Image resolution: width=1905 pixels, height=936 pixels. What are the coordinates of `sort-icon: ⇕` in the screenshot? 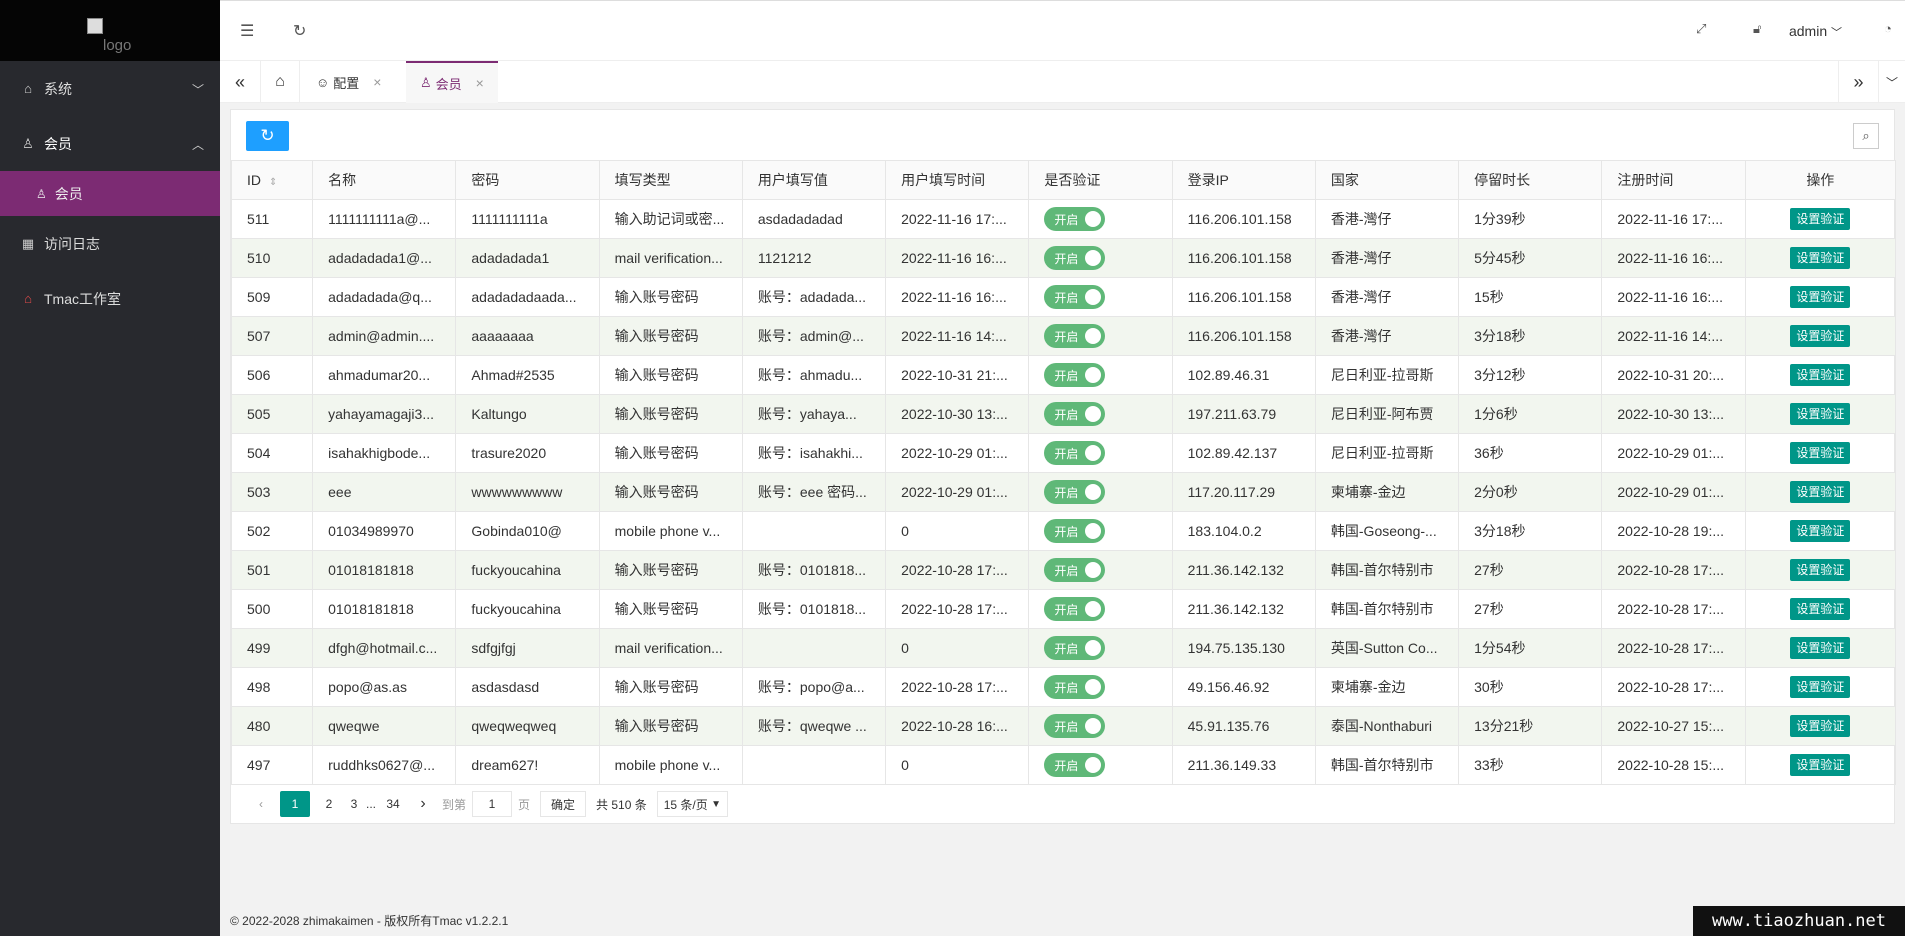 It's located at (273, 182).